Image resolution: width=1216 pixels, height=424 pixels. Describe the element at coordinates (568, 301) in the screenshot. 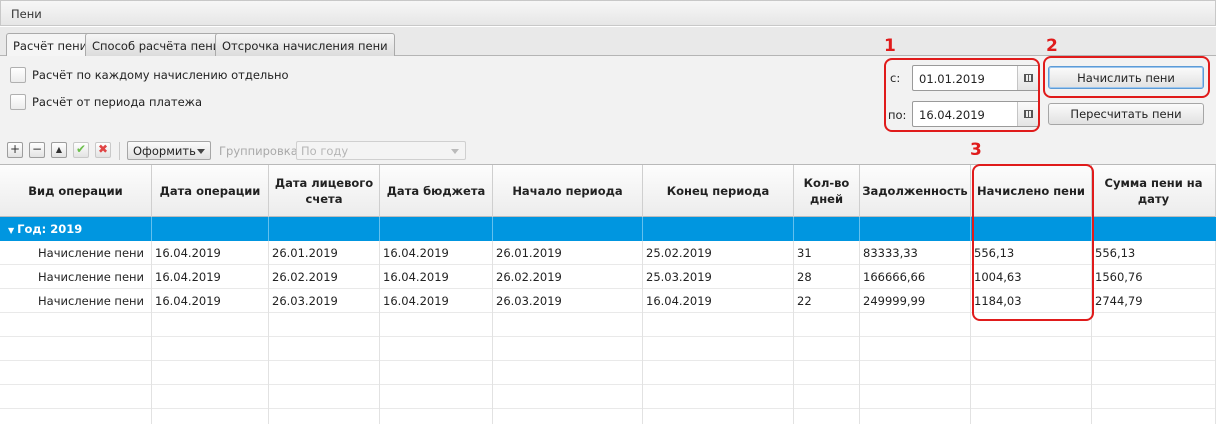

I see `cell-period-start: 26.03.2019` at that location.